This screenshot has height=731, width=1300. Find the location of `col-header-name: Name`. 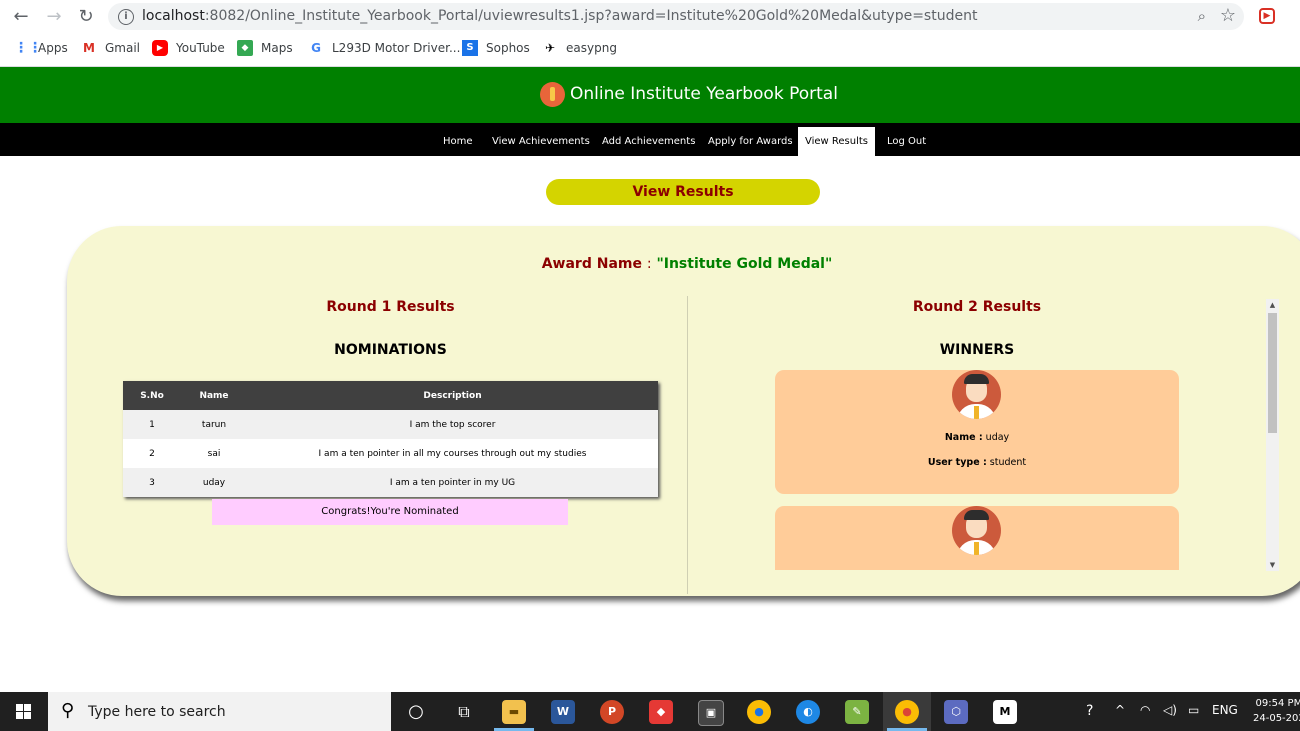

col-header-name: Name is located at coordinates (214, 395).